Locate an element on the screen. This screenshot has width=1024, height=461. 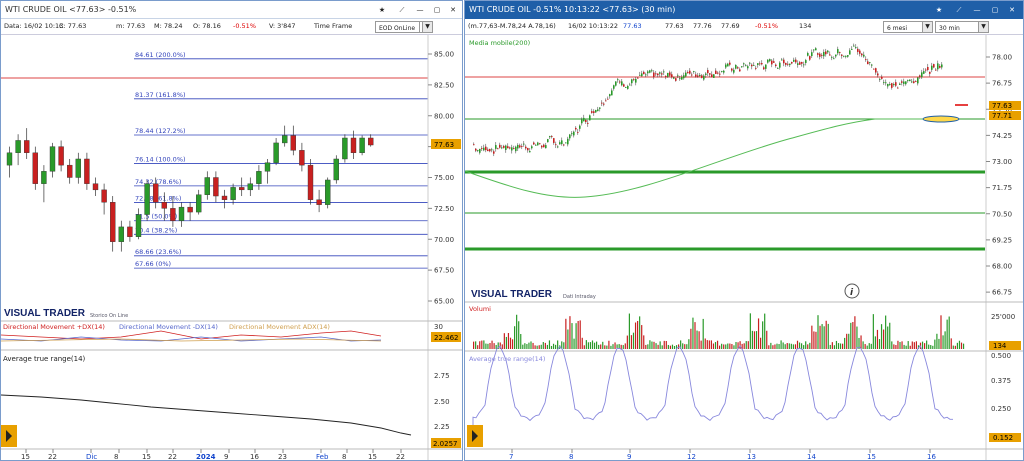
time-axis-label: 22 is located at coordinates (400, 456).